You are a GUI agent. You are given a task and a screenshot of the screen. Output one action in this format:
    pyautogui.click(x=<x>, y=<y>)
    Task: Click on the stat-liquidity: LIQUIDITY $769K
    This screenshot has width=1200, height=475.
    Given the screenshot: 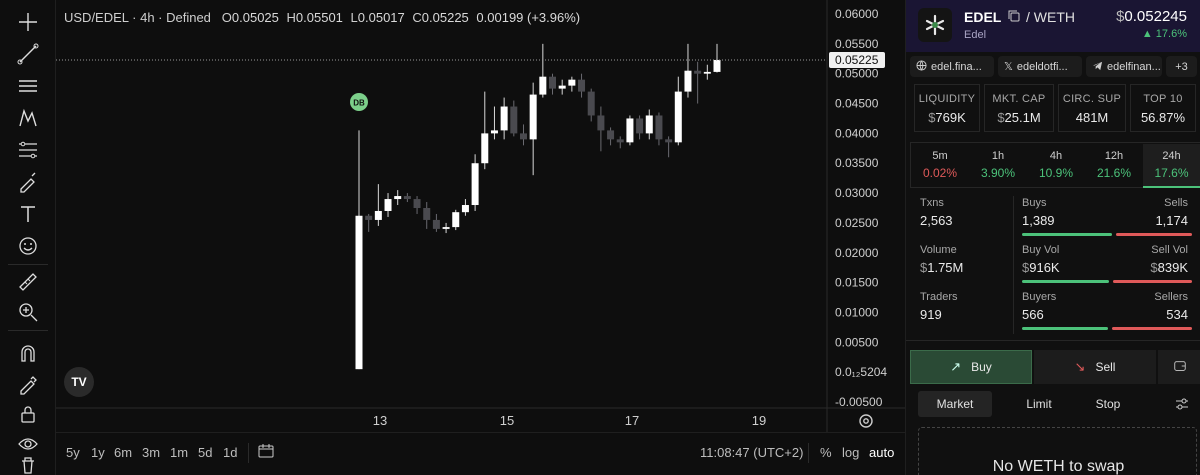 What is the action you would take?
    pyautogui.click(x=947, y=108)
    